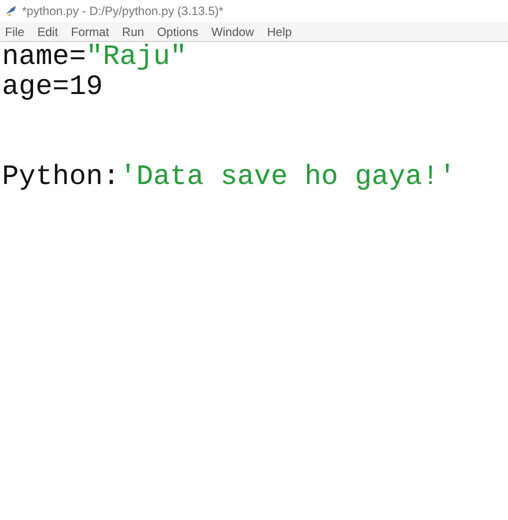  Describe the element at coordinates (136, 58) in the screenshot. I see `string-literal: "Raju"` at that location.